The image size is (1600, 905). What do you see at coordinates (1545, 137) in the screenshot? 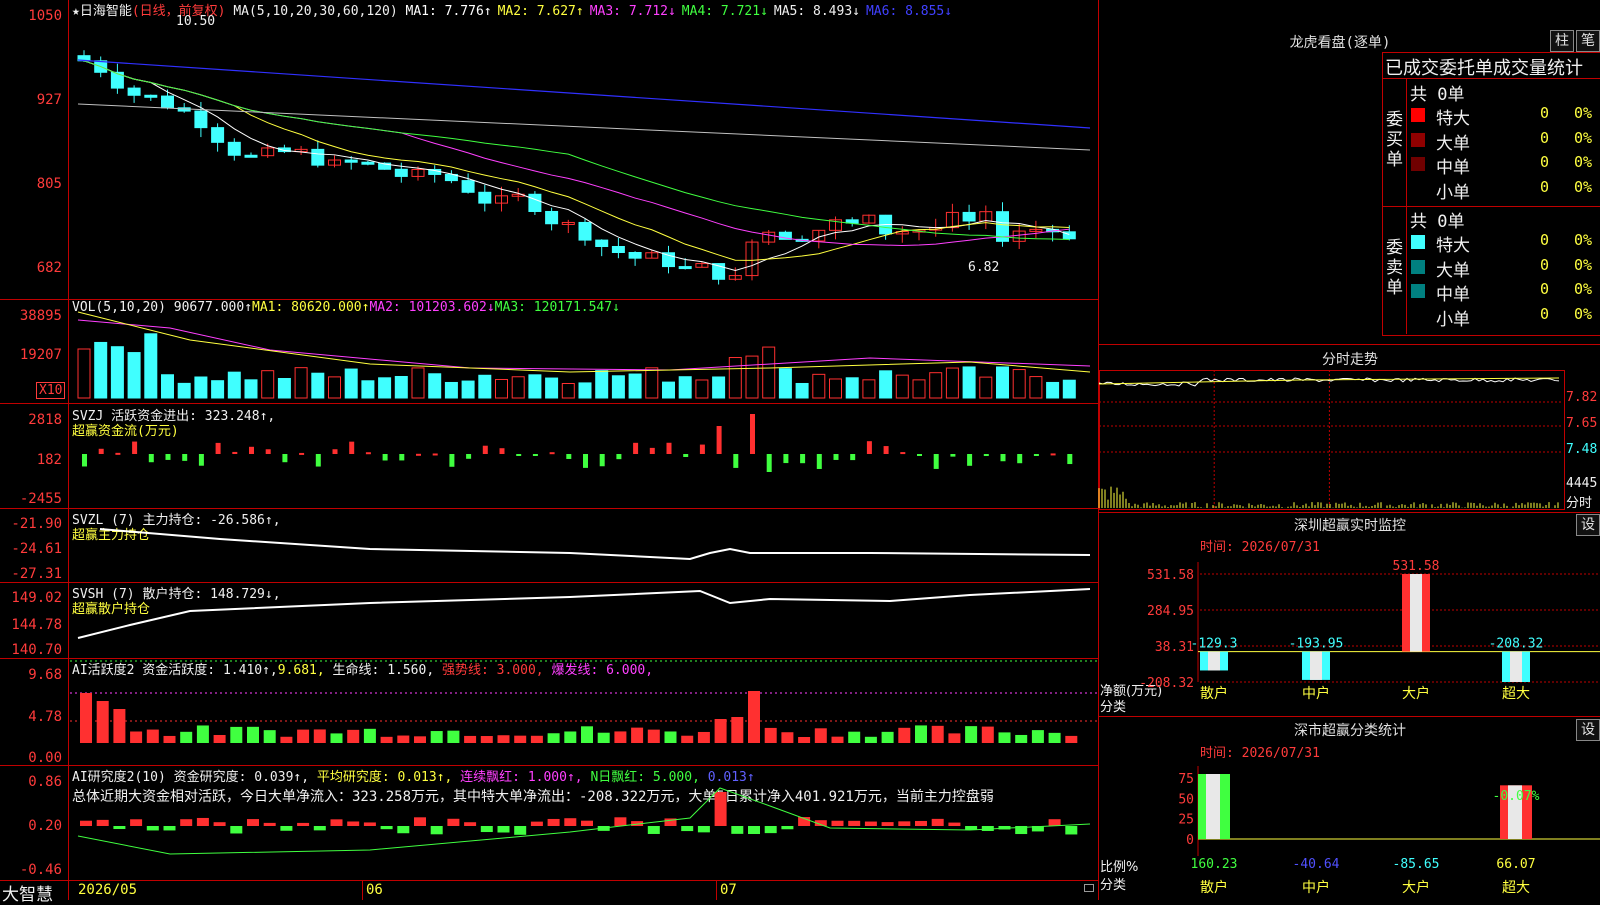
I see `buy-row-count-1: 0` at bounding box center [1545, 137].